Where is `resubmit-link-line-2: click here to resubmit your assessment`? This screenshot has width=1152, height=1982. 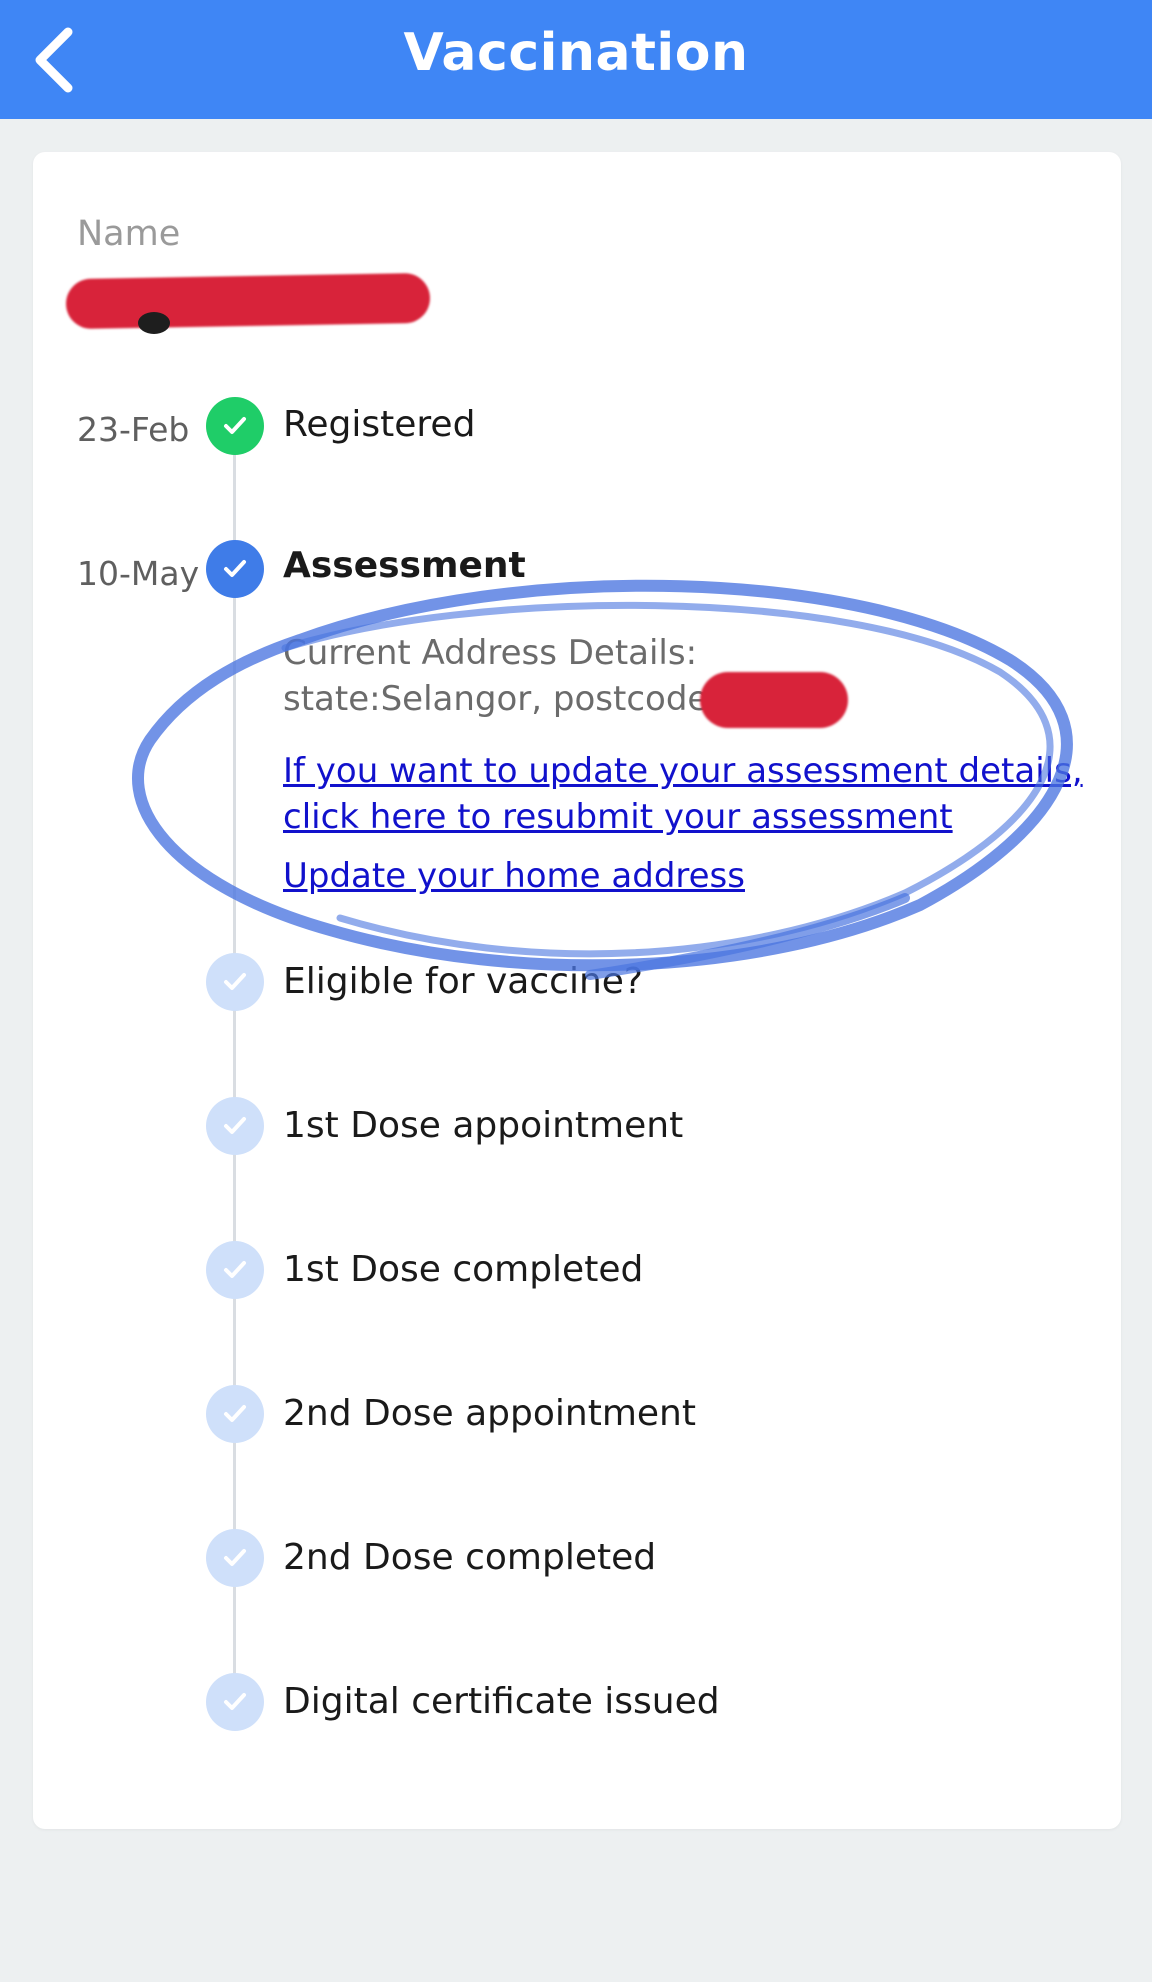 resubmit-link-line-2: click here to resubmit your assessment is located at coordinates (683, 817).